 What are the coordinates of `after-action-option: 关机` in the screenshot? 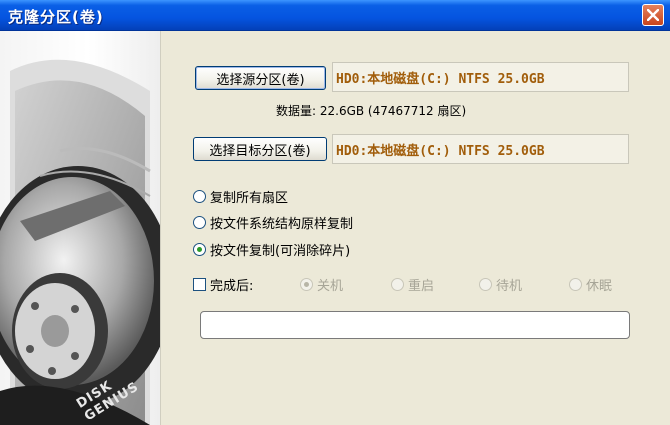 It's located at (321, 284).